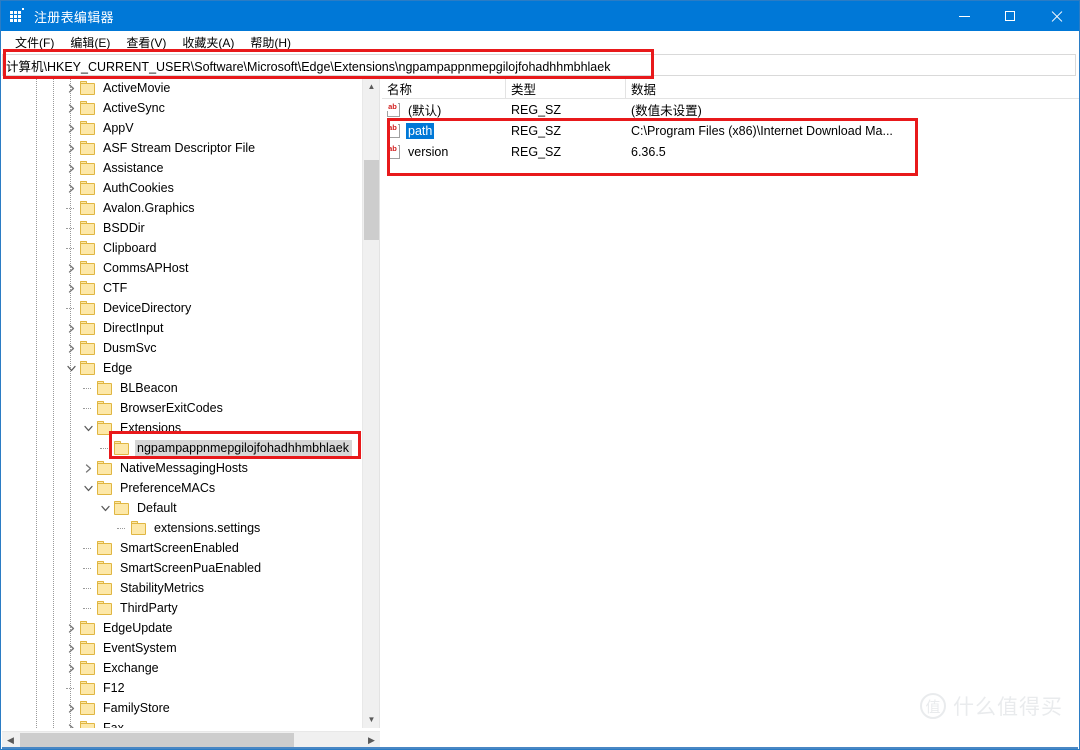 The width and height of the screenshot is (1080, 750). Describe the element at coordinates (566, 88) in the screenshot. I see `column-header-type: 类型` at that location.